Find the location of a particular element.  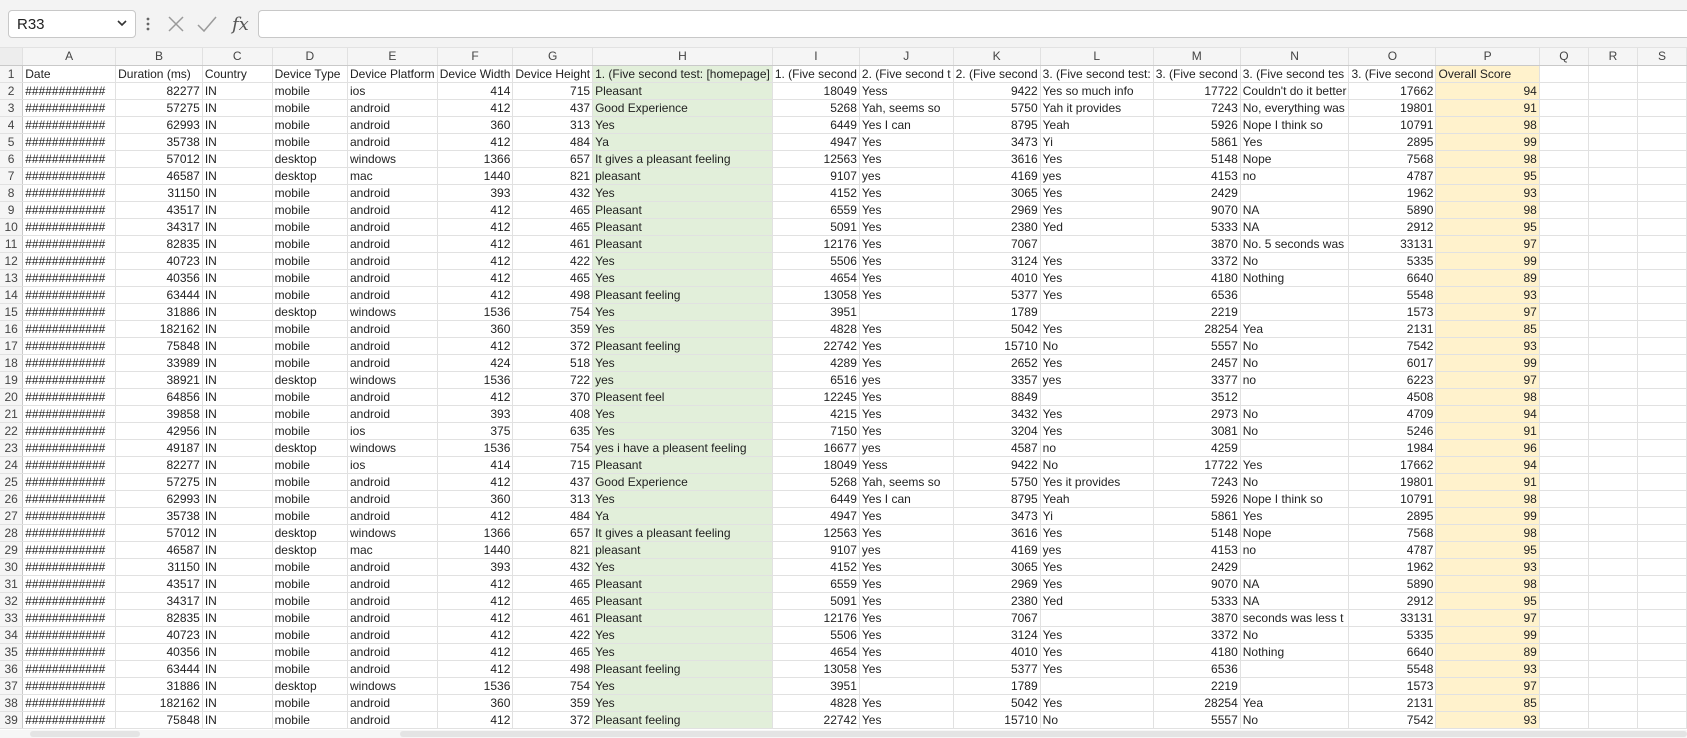

cell: 5926 is located at coordinates (1197, 125).